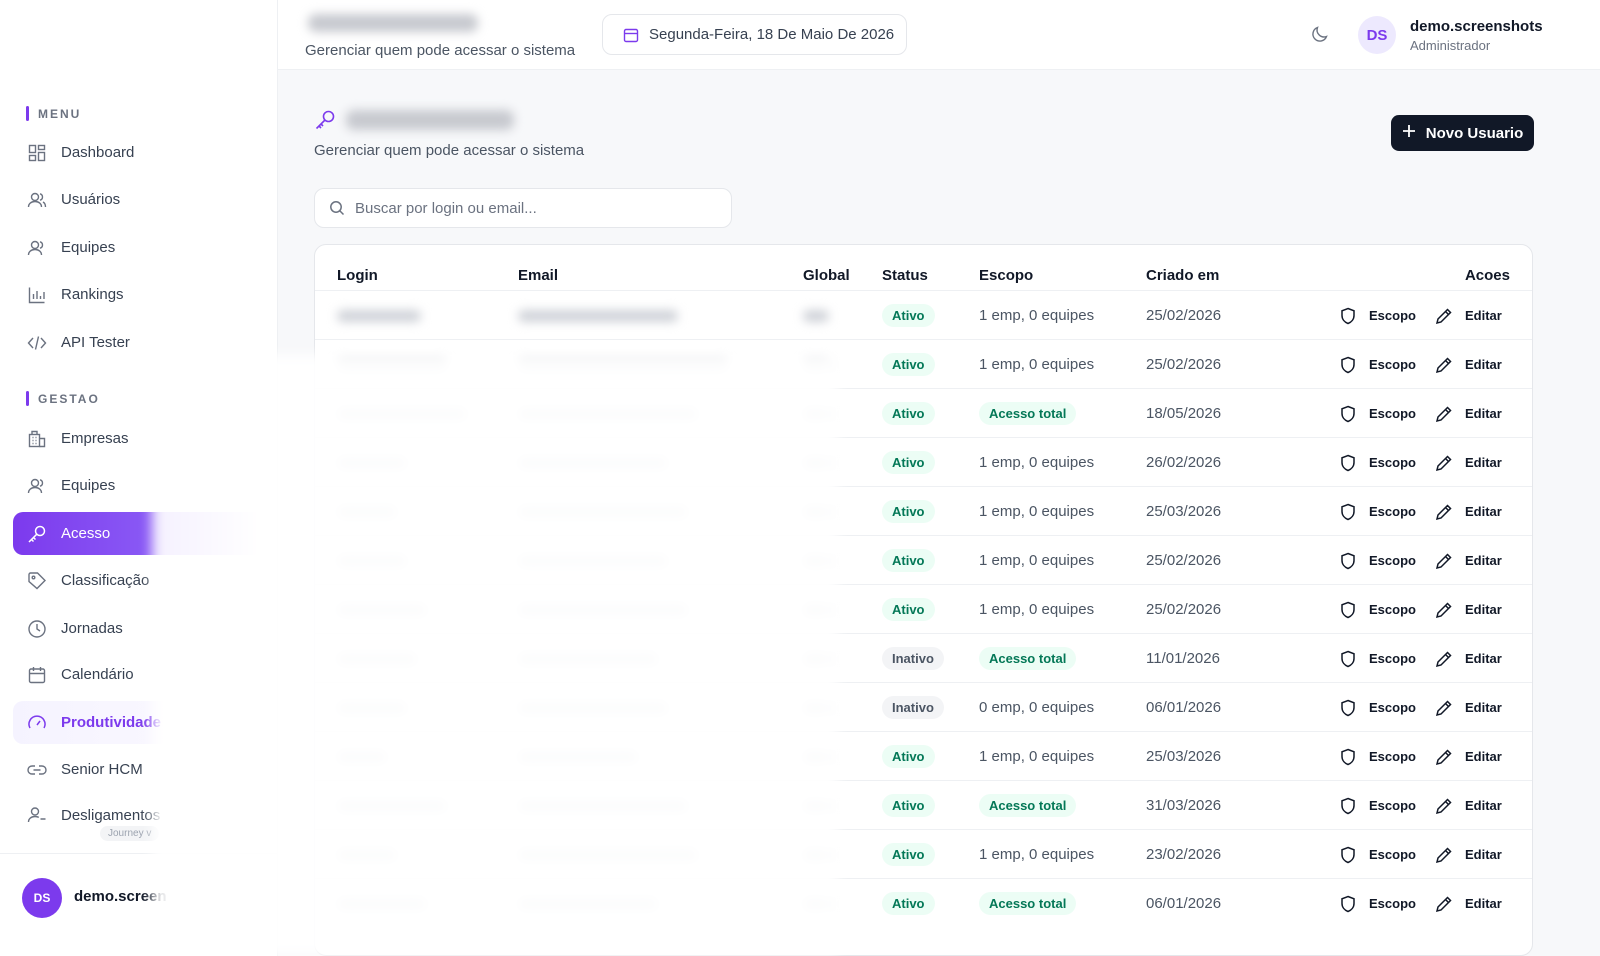  What do you see at coordinates (1462, 133) in the screenshot?
I see `new-user-button: Novo Usuario` at bounding box center [1462, 133].